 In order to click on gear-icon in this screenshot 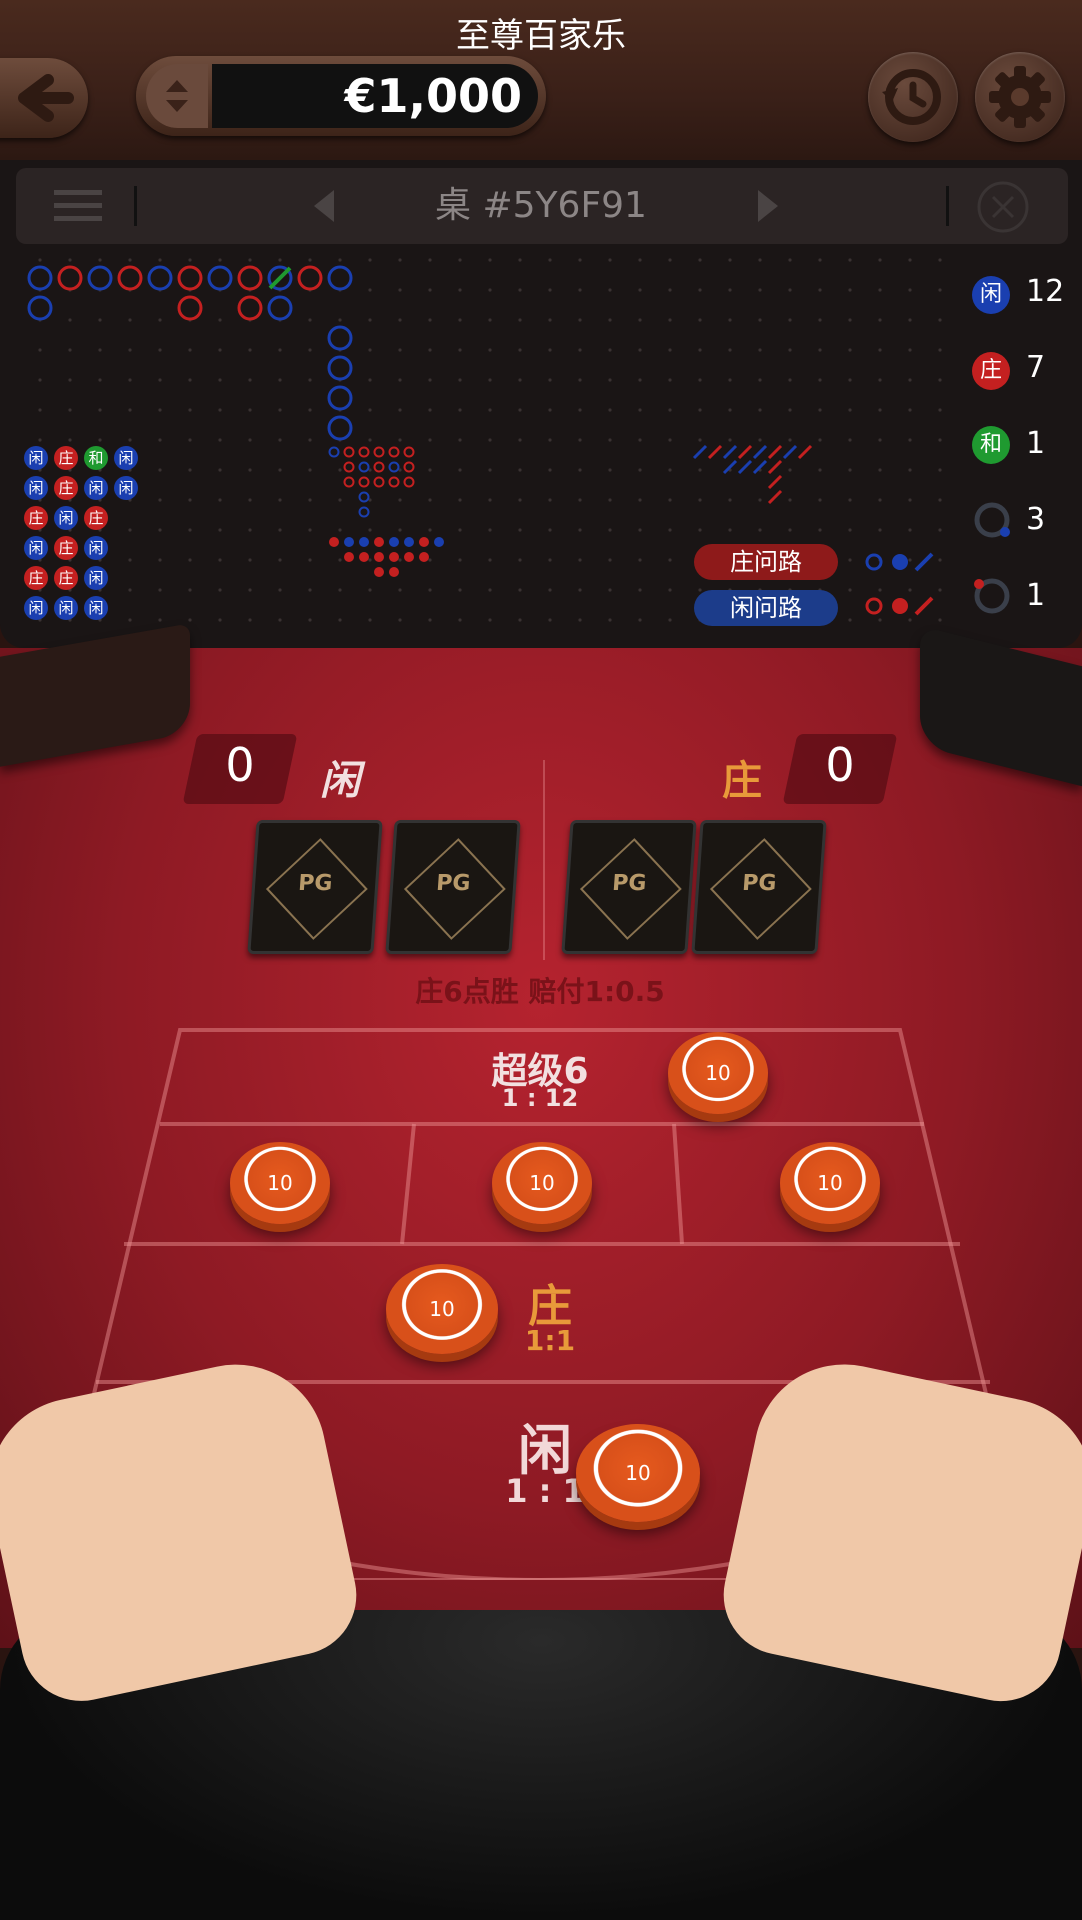, I will do `click(1020, 97)`.